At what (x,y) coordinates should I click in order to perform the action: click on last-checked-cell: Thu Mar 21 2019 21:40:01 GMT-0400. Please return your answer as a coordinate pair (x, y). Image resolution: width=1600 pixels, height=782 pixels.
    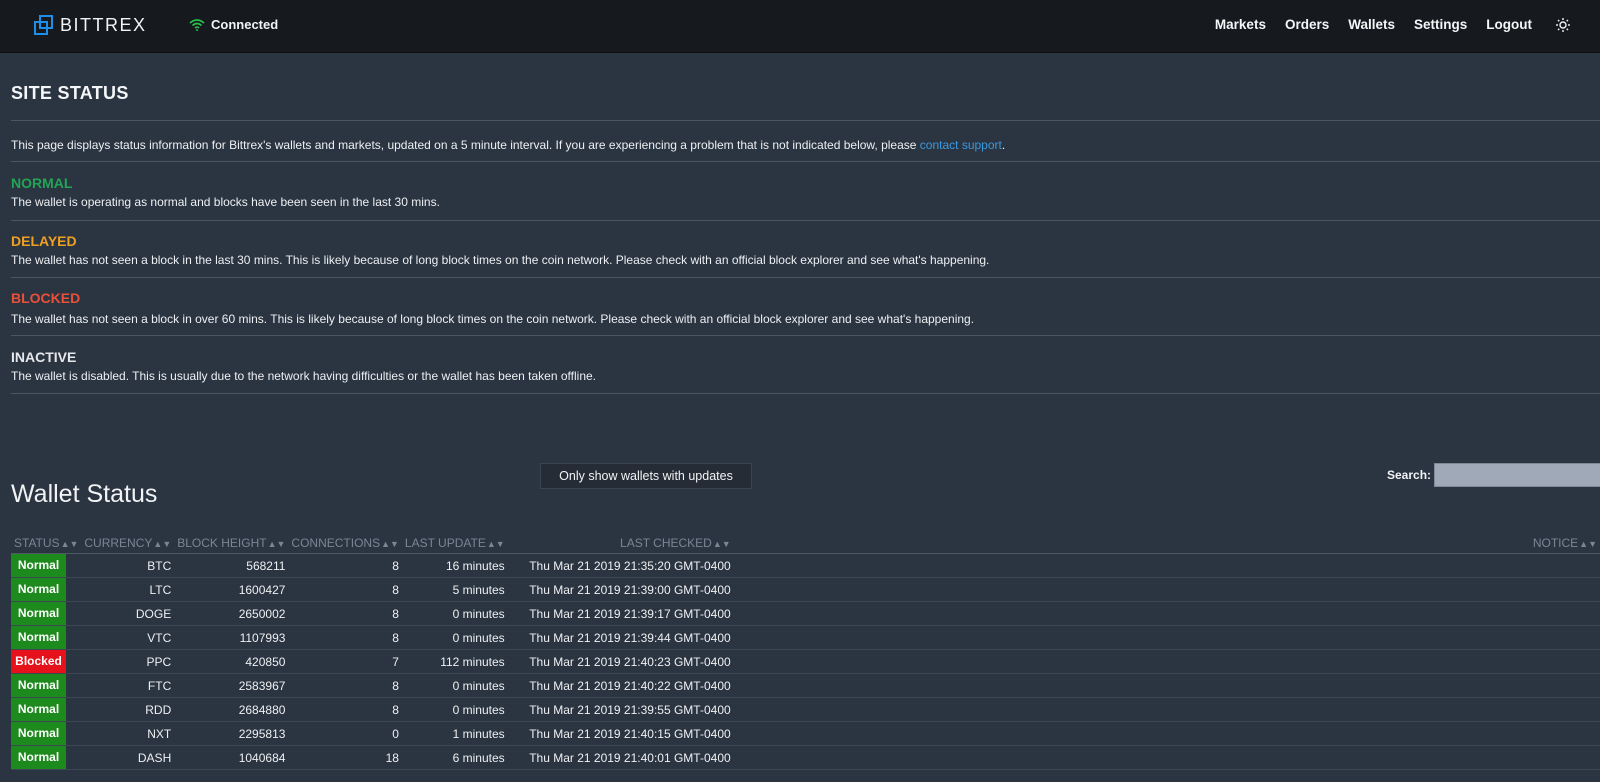
    Looking at the image, I should click on (620, 757).